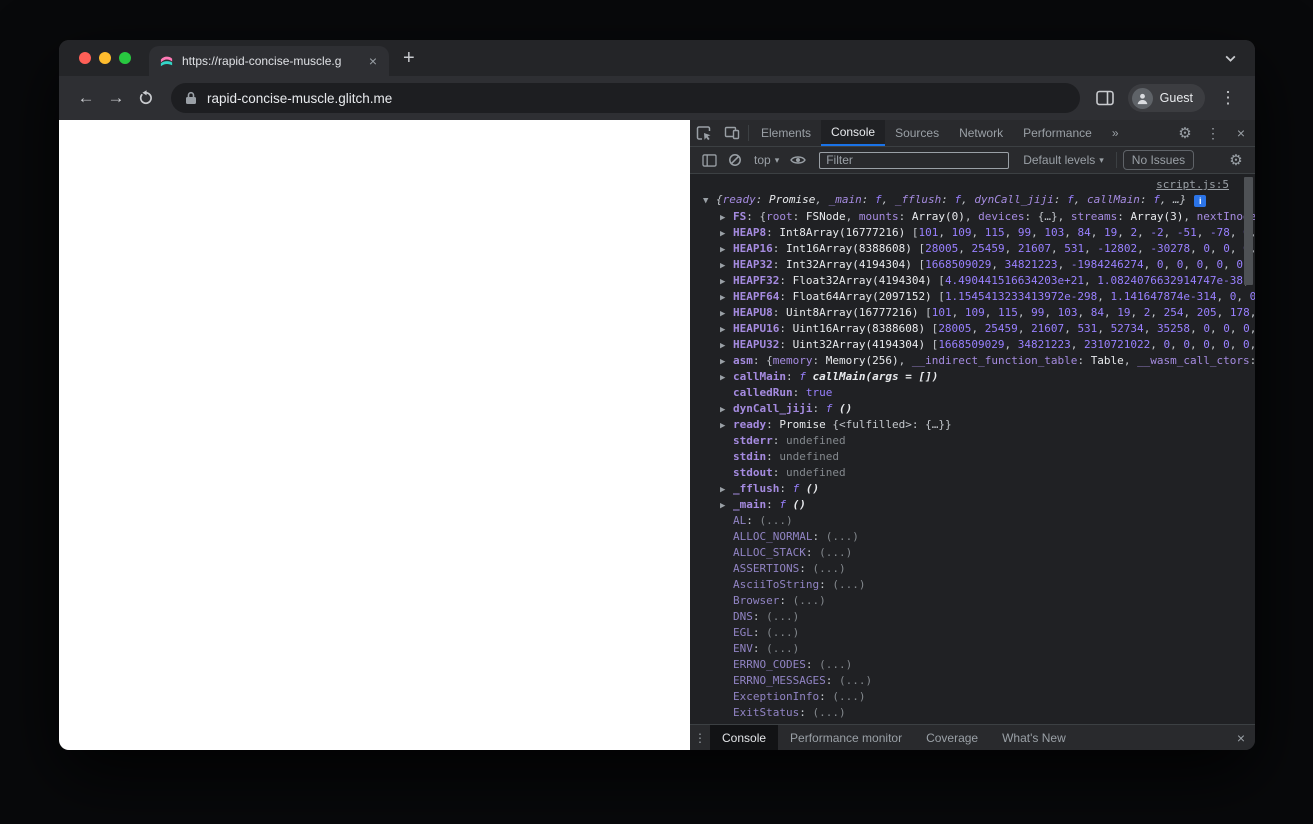 This screenshot has width=1313, height=824. What do you see at coordinates (972, 553) in the screenshot?
I see `console-property-row: ALLOC_STACK: (...)` at bounding box center [972, 553].